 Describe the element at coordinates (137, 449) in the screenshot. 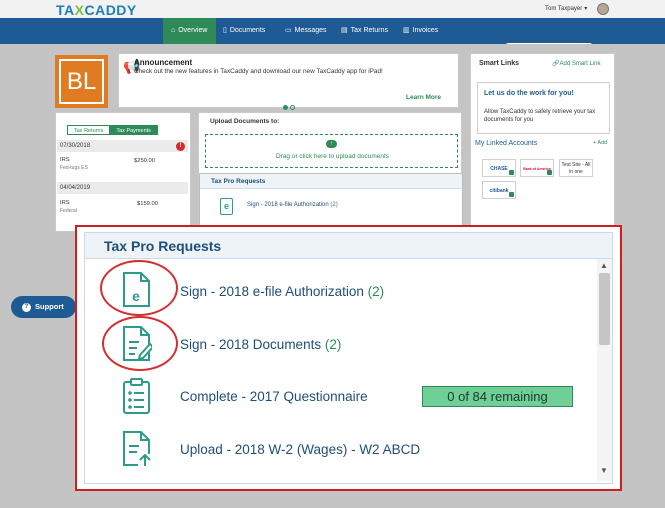

I see `upload-document-icon` at that location.